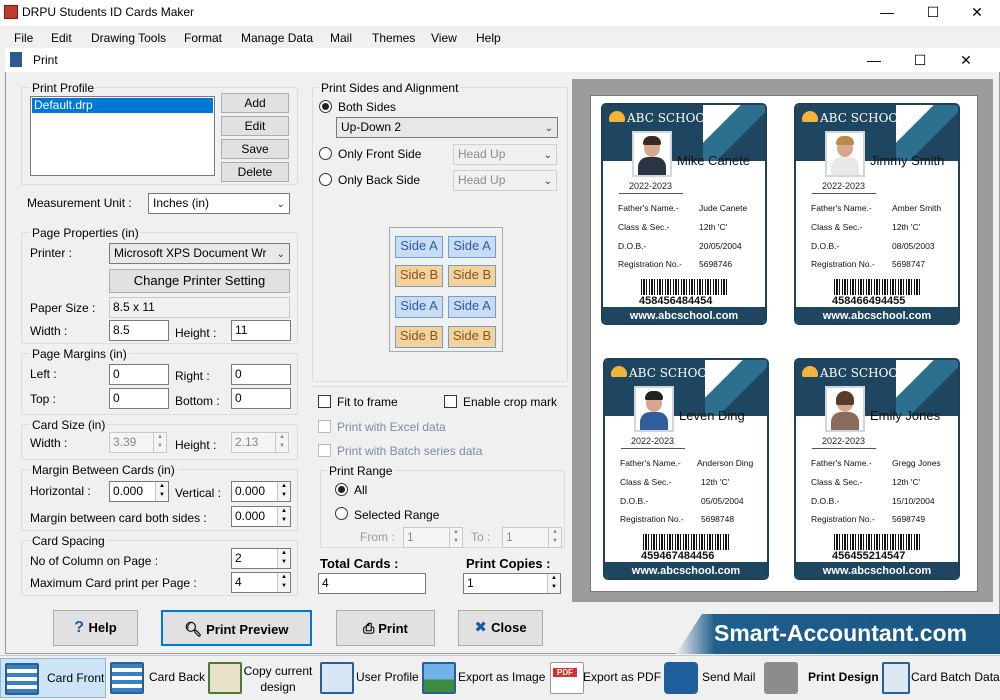  I want to click on width-label: Width :, so click(49, 331).